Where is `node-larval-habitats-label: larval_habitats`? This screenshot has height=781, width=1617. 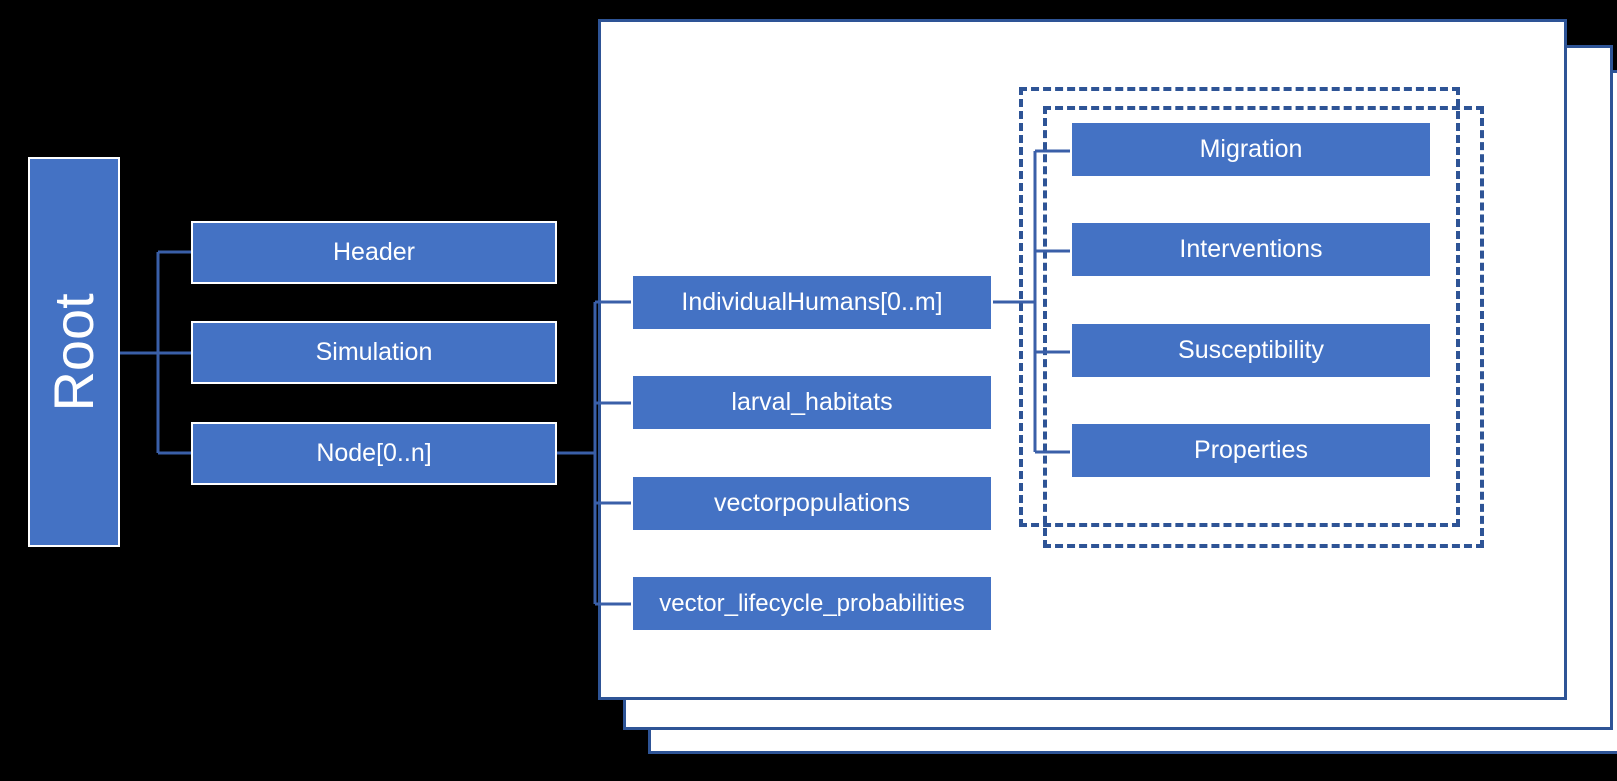 node-larval-habitats-label: larval_habitats is located at coordinates (812, 402).